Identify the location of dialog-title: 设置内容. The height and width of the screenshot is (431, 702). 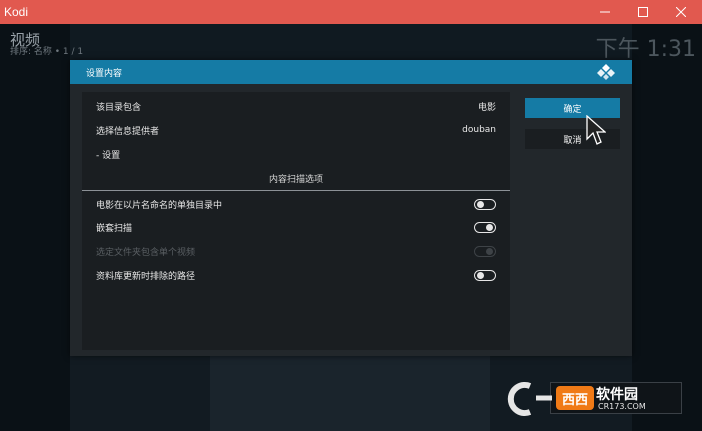
(104, 73).